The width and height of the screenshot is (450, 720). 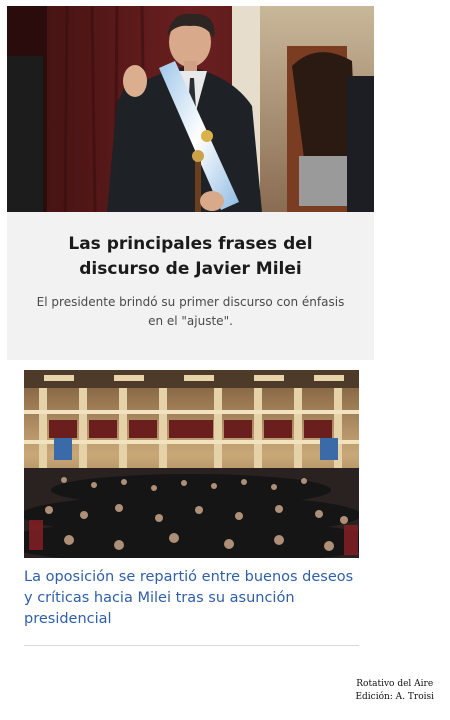 I want to click on credits-line-1: Rotativo del Aire, so click(x=395, y=684).